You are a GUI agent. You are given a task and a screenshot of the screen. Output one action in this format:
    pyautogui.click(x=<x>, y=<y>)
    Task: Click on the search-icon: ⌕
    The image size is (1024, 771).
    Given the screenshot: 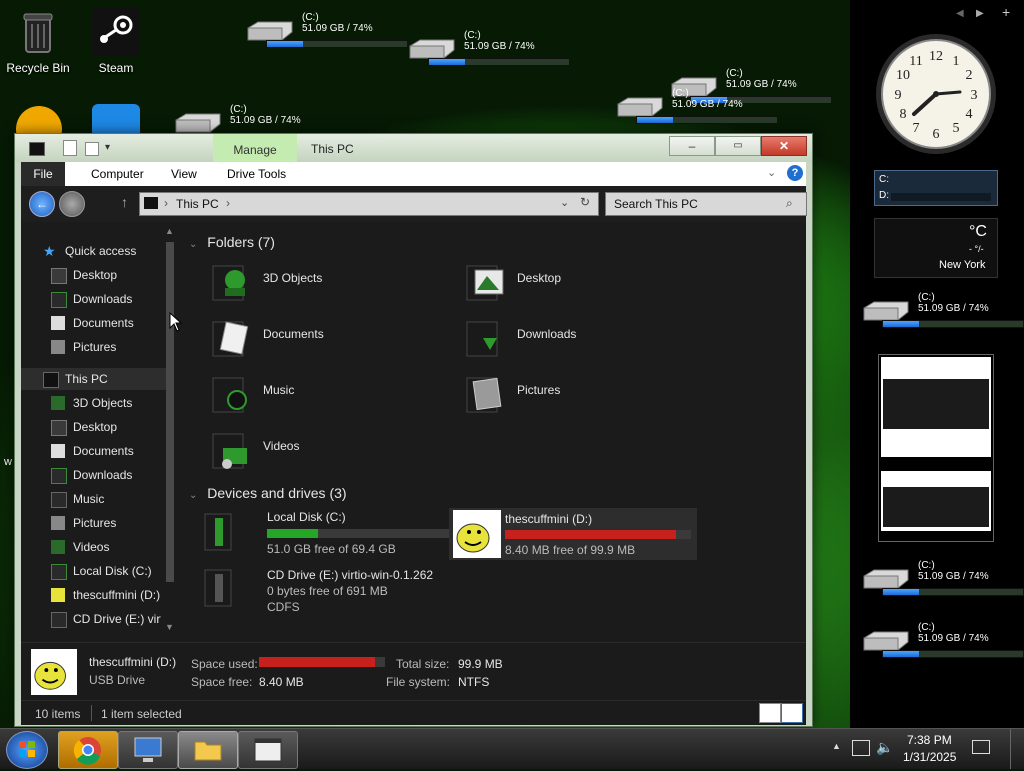 What is the action you would take?
    pyautogui.click(x=789, y=203)
    